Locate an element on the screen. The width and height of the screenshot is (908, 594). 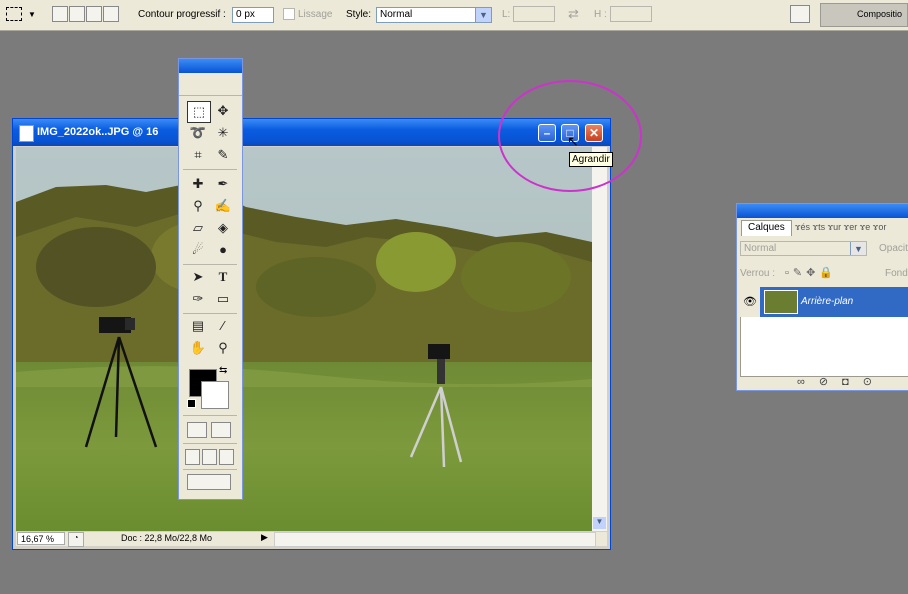
hand-tool-icon: ✋ is located at coordinates (198, 348).